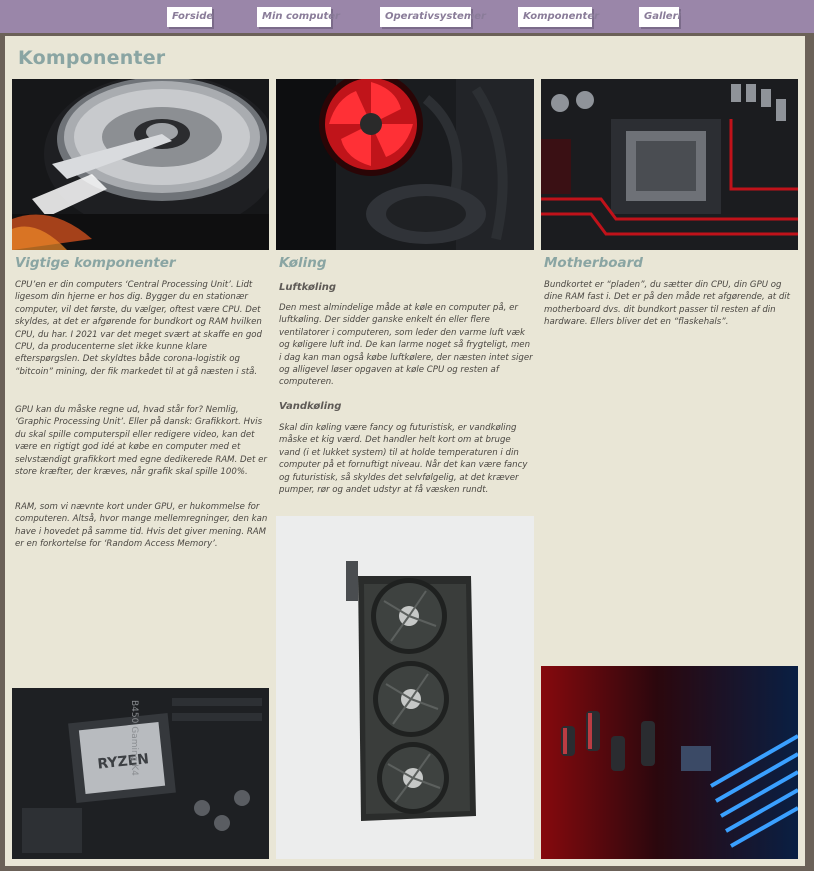 The image size is (814, 871). Describe the element at coordinates (303, 263) in the screenshot. I see `heading-koling: Køling` at that location.